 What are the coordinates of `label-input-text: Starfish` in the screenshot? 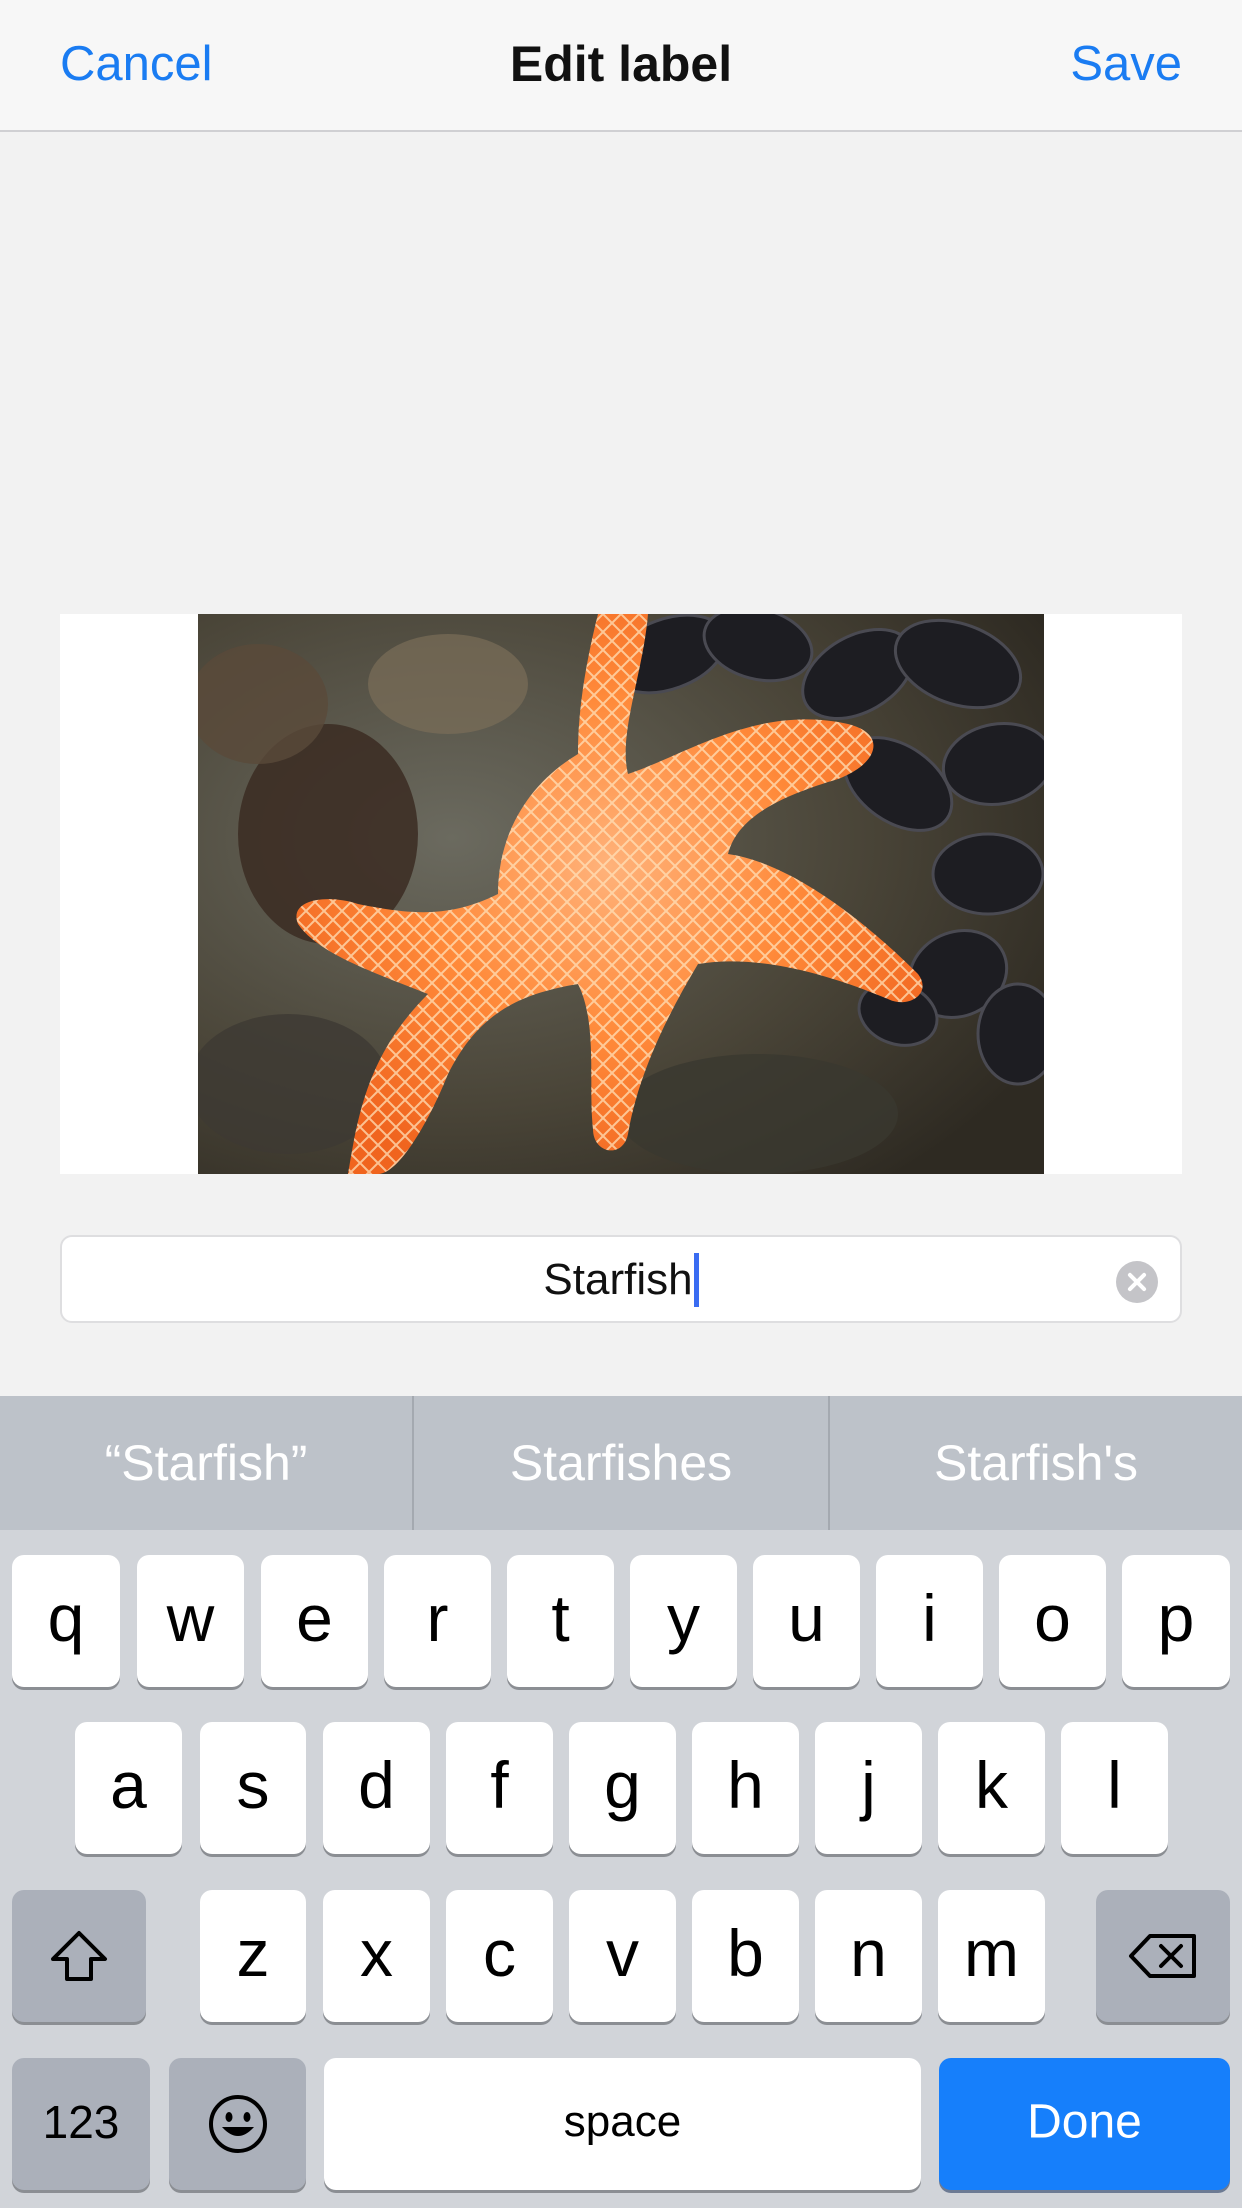 It's located at (621, 1280).